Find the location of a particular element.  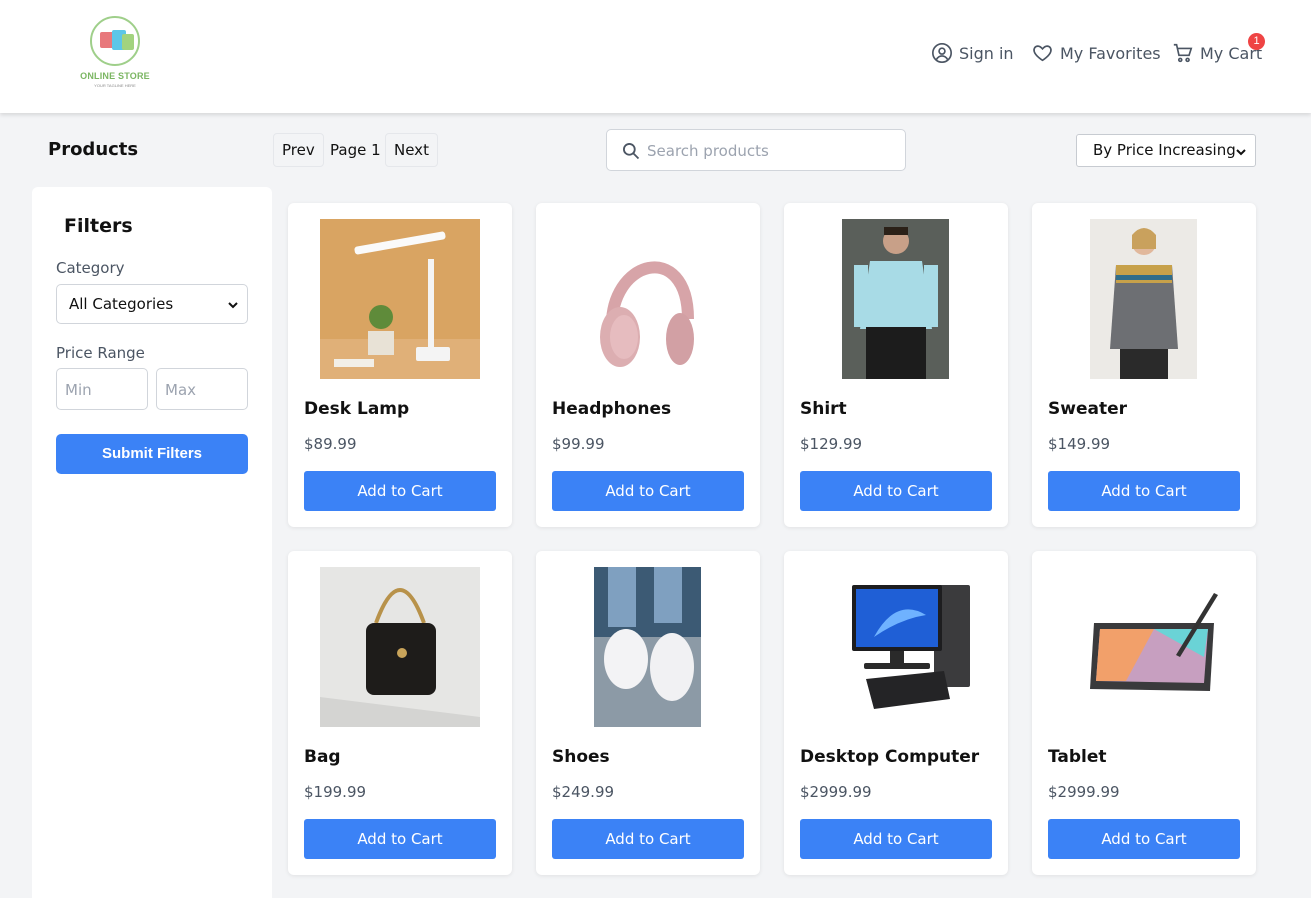

product-name: Headphones is located at coordinates (612, 409).